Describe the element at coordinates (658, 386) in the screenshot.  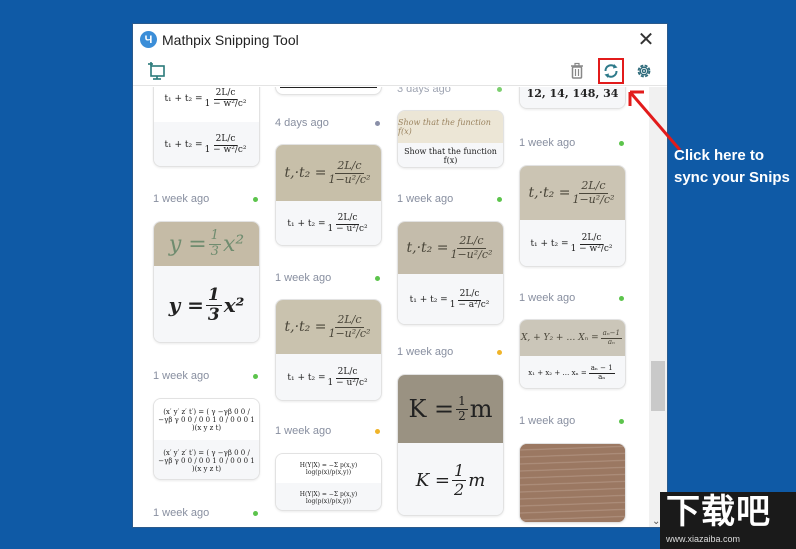
I see `scrollbar-thumb` at that location.